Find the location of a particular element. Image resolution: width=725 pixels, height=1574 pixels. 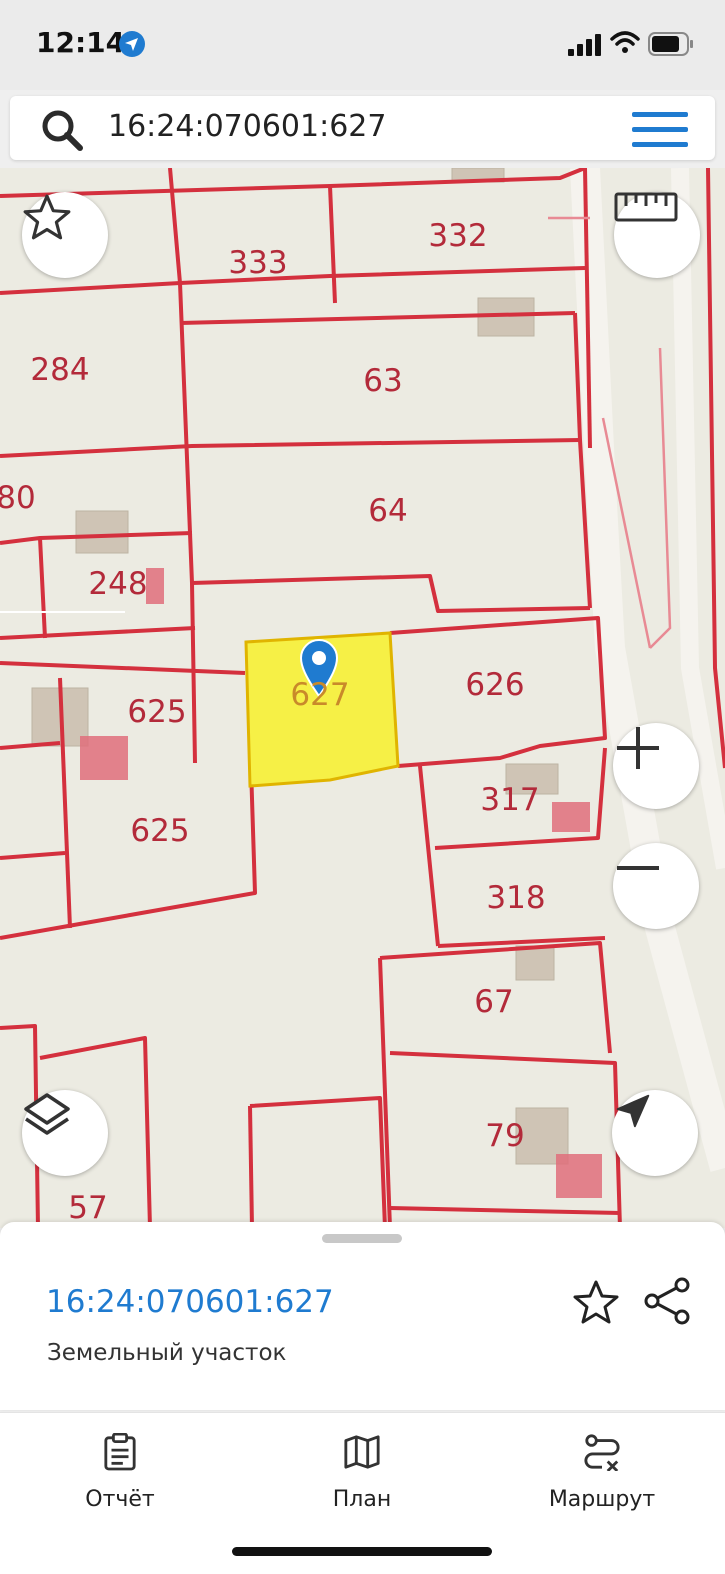

nav-plan: План is located at coordinates (362, 1472).